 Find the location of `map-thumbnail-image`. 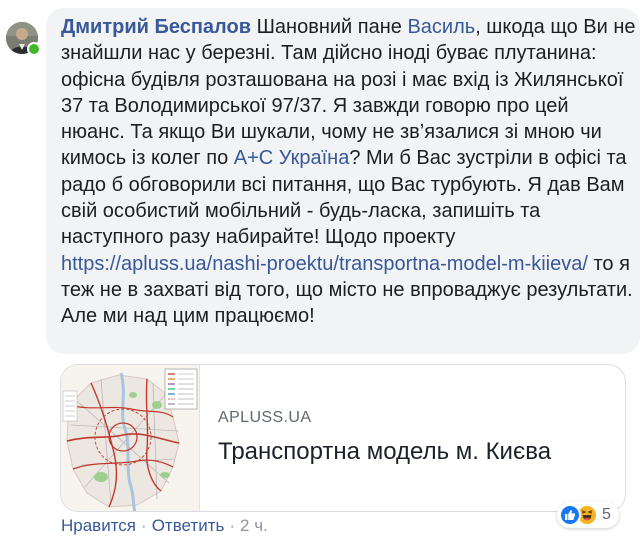

map-thumbnail-image is located at coordinates (130, 438).